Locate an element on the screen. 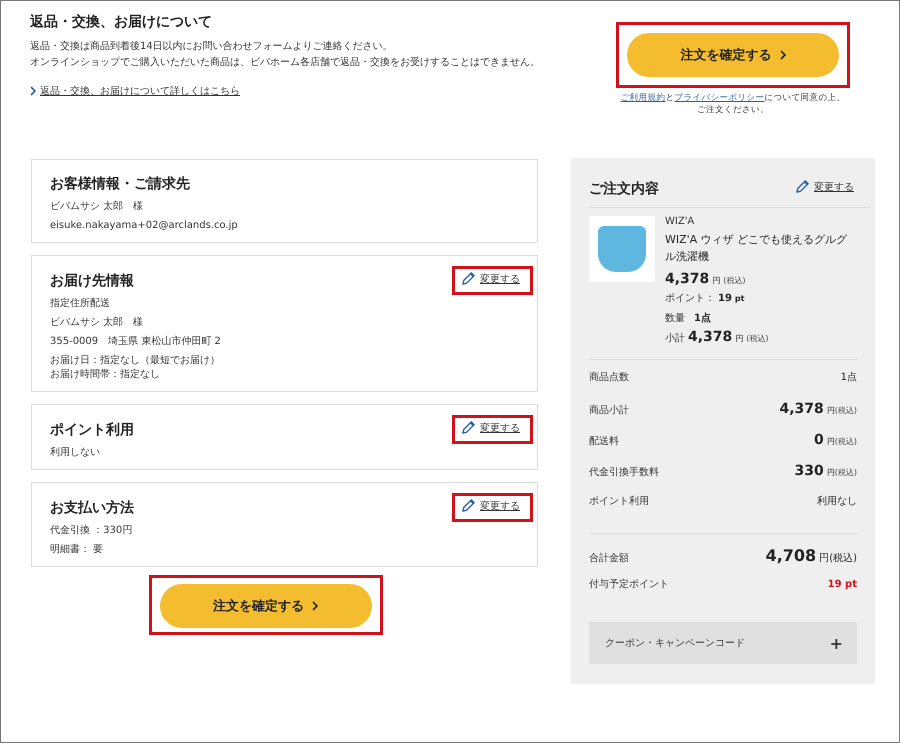 This screenshot has height=743, width=900. coupon-label: クーポン・キャンペーンコード is located at coordinates (675, 643).